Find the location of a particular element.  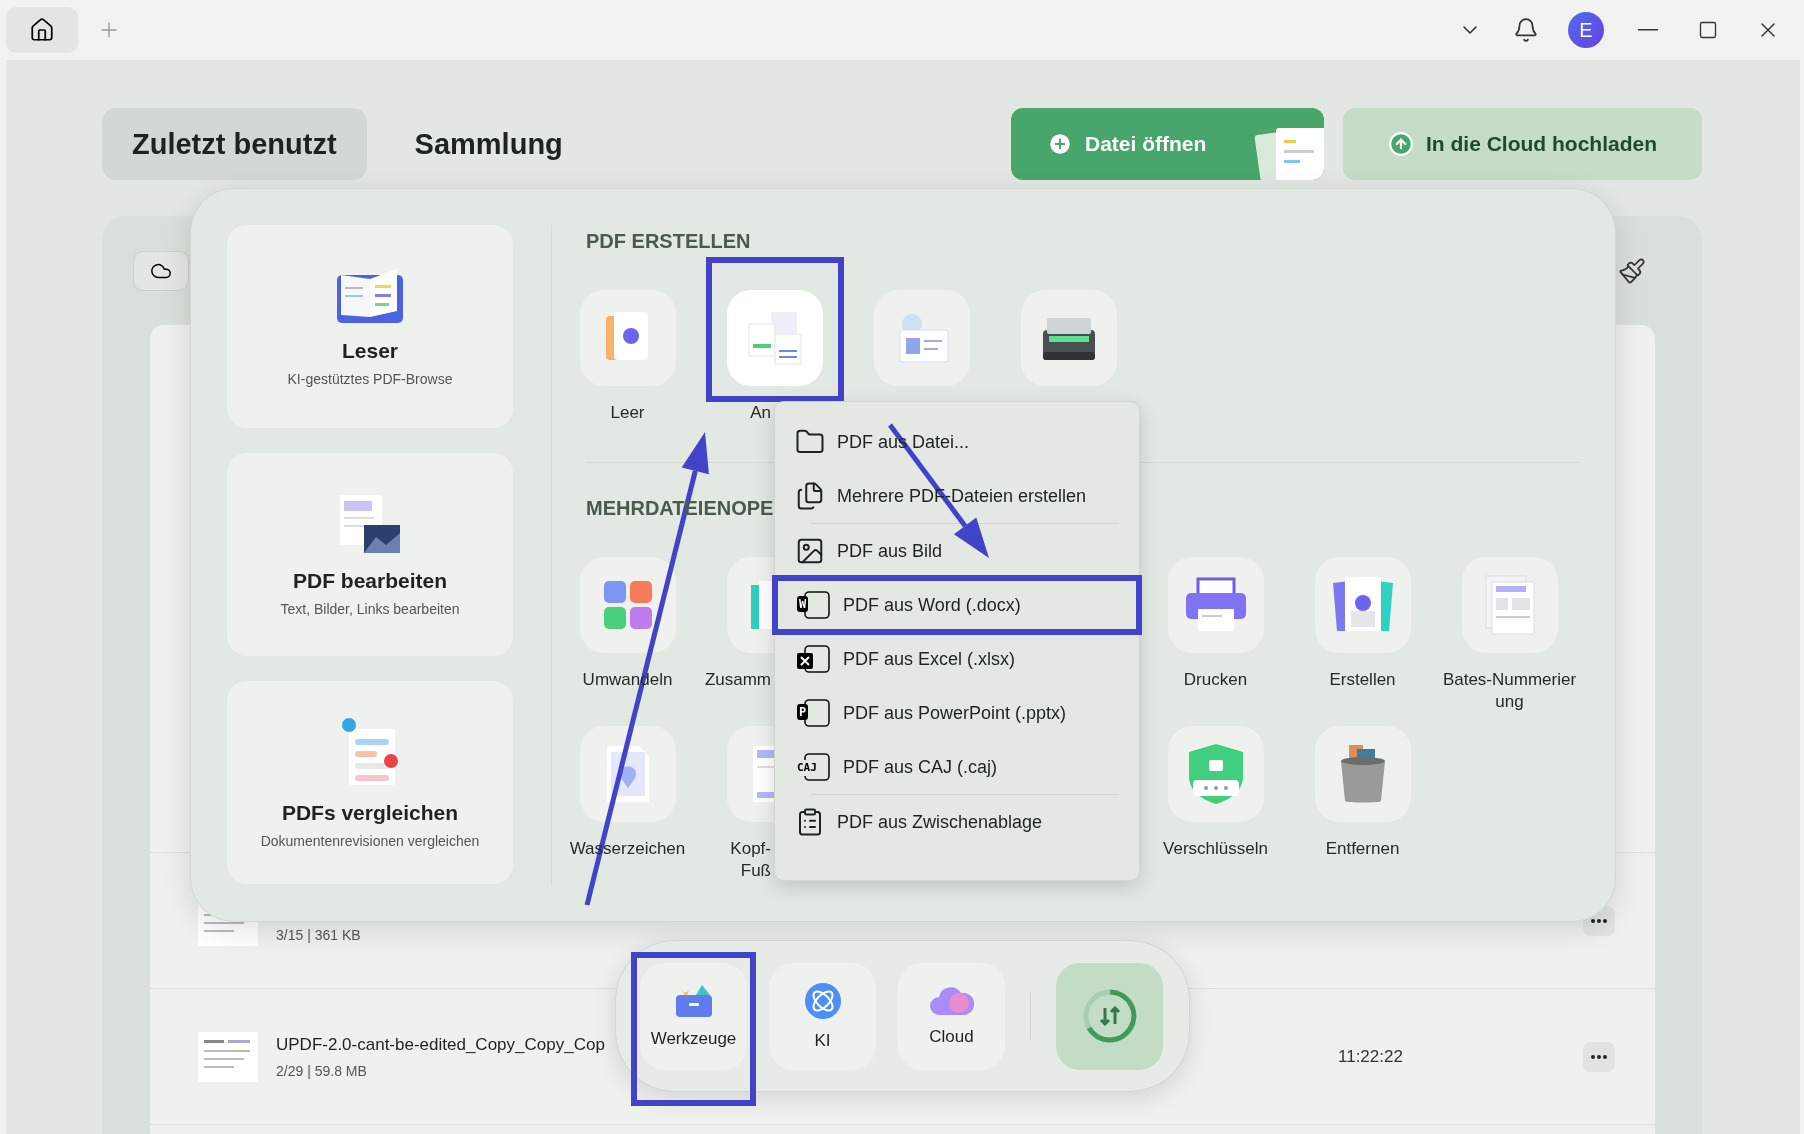

tool-label: Kopf- Fuß is located at coordinates (750, 860).